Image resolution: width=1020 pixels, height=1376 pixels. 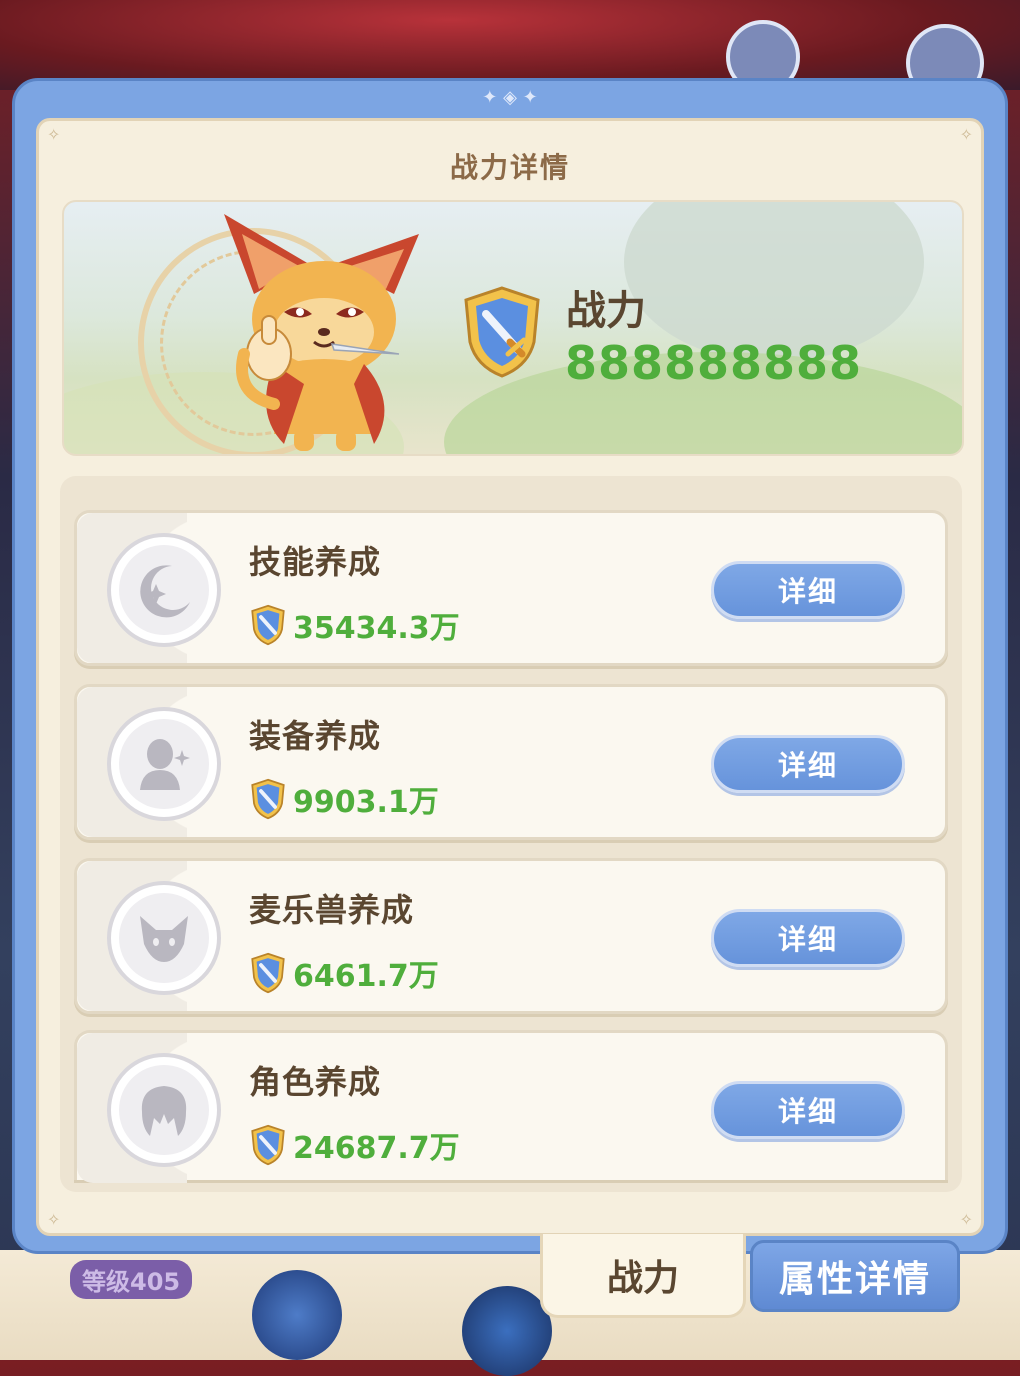 I want to click on category-power-value: 6461.7万, so click(x=366, y=976).